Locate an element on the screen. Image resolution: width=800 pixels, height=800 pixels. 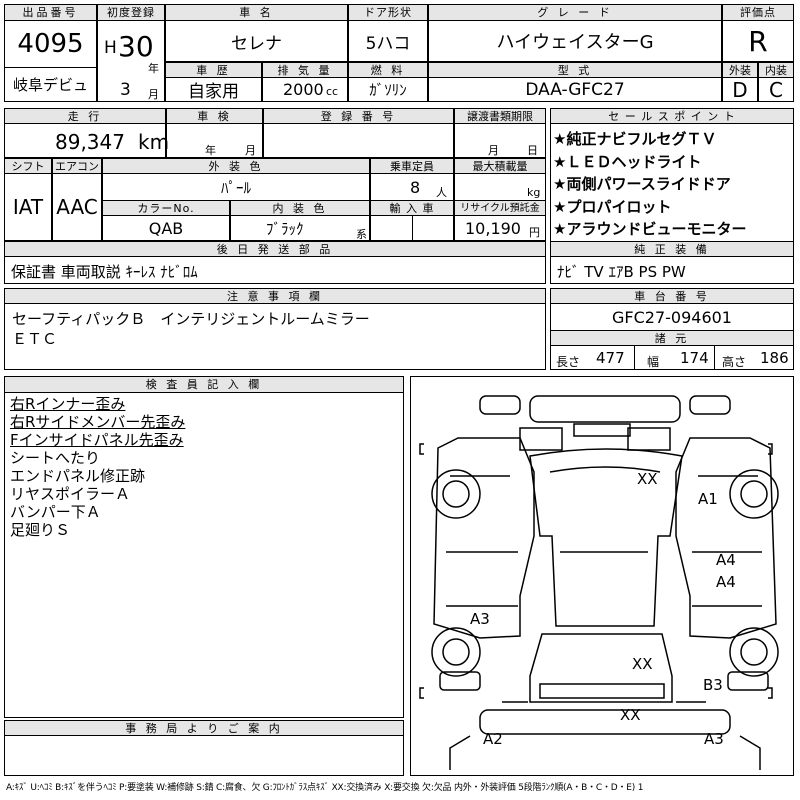
first-reg-year: 30 is located at coordinates (136, 46).